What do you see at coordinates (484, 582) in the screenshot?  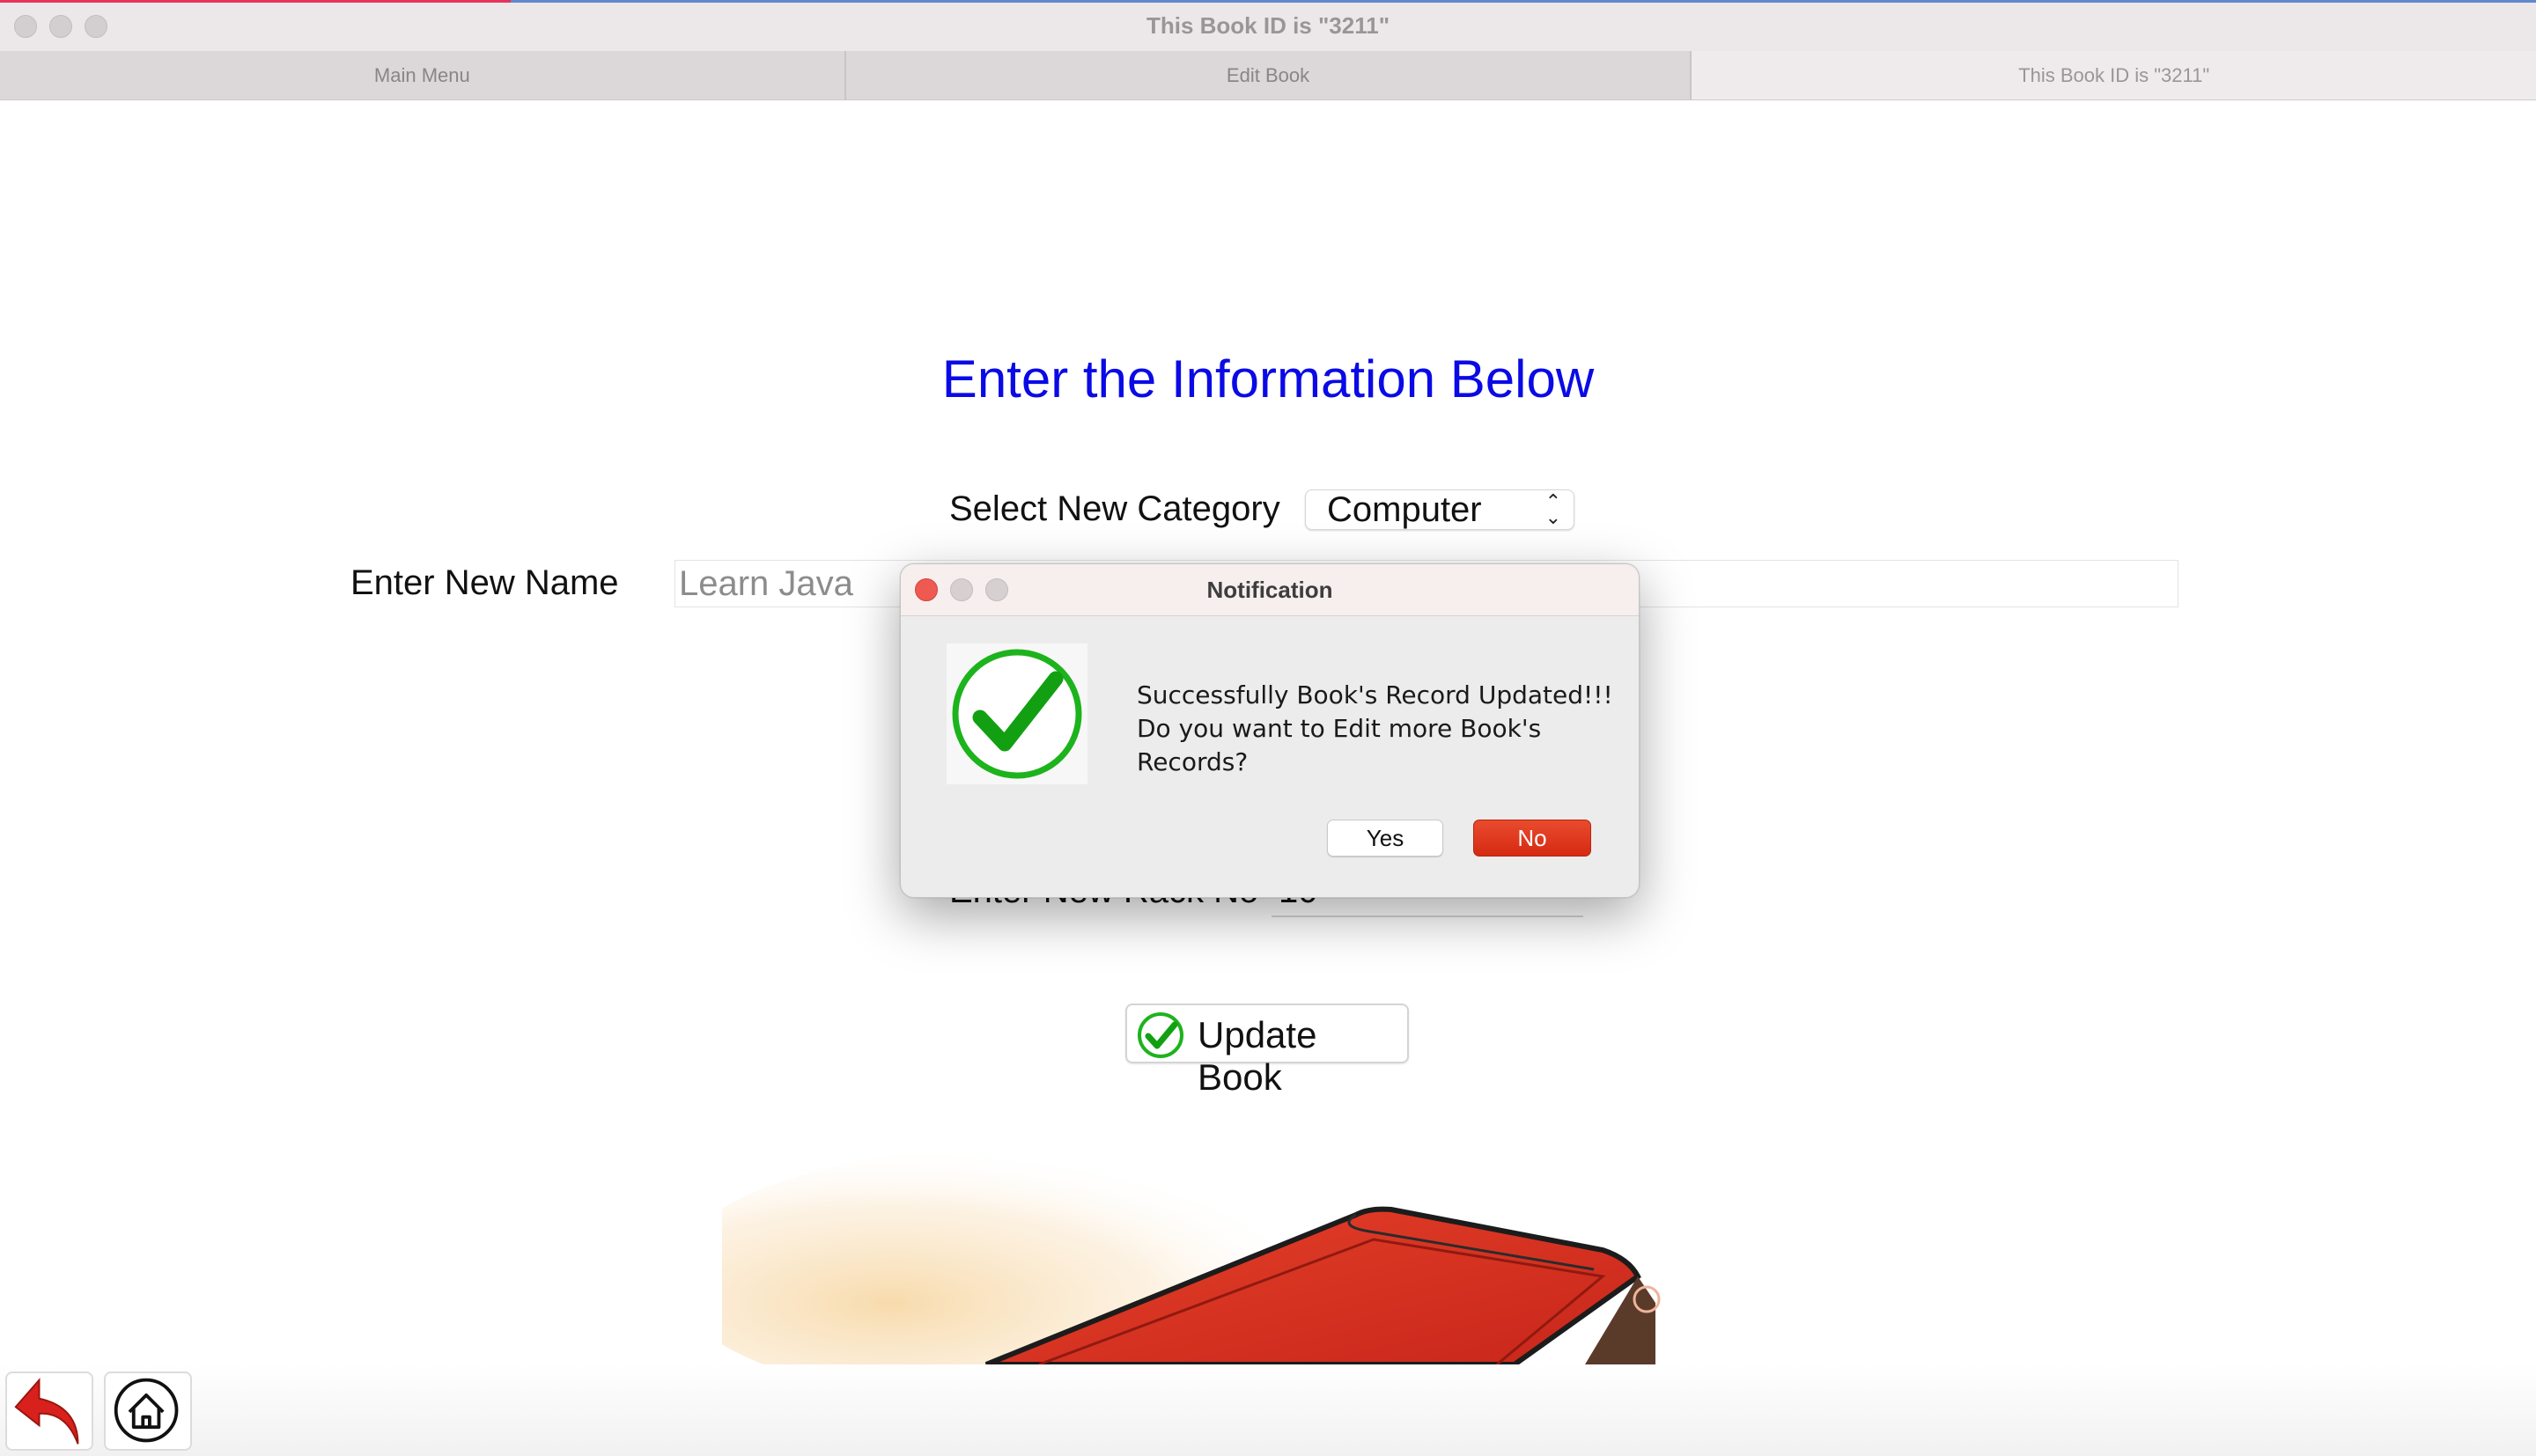 I see `name-label: Enter New Name` at bounding box center [484, 582].